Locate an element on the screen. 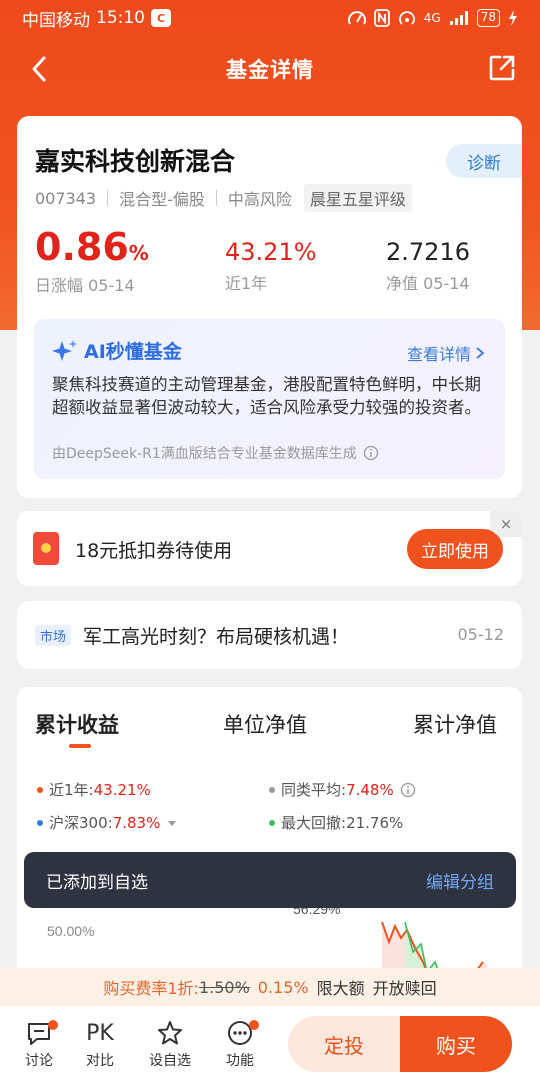 This screenshot has width=540, height=1080. legend-peer-label: 同类平均: is located at coordinates (314, 790).